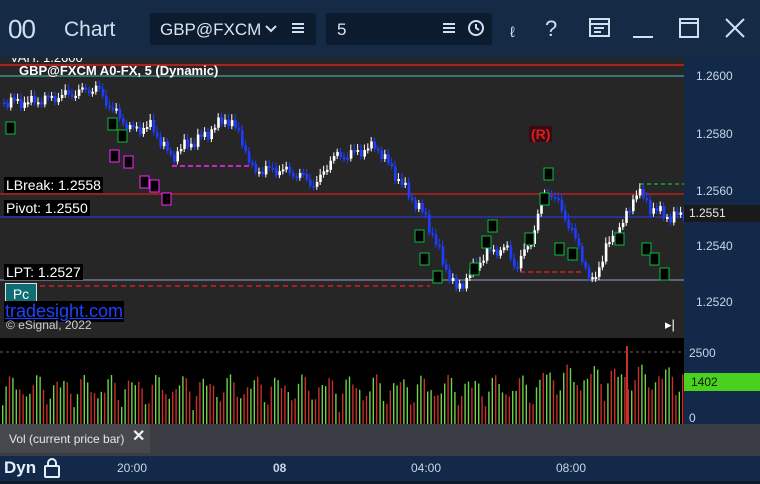 Image resolution: width=760 pixels, height=484 pixels. I want to click on minimize-icon, so click(643, 35).